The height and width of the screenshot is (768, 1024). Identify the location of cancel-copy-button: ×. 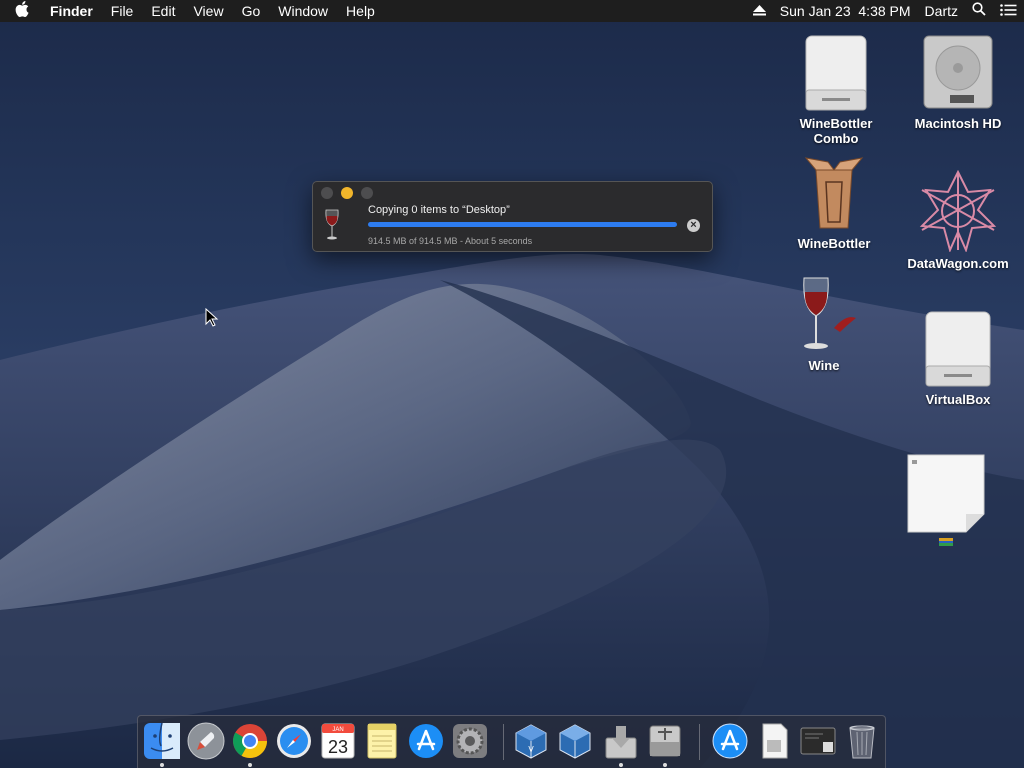
(693, 225).